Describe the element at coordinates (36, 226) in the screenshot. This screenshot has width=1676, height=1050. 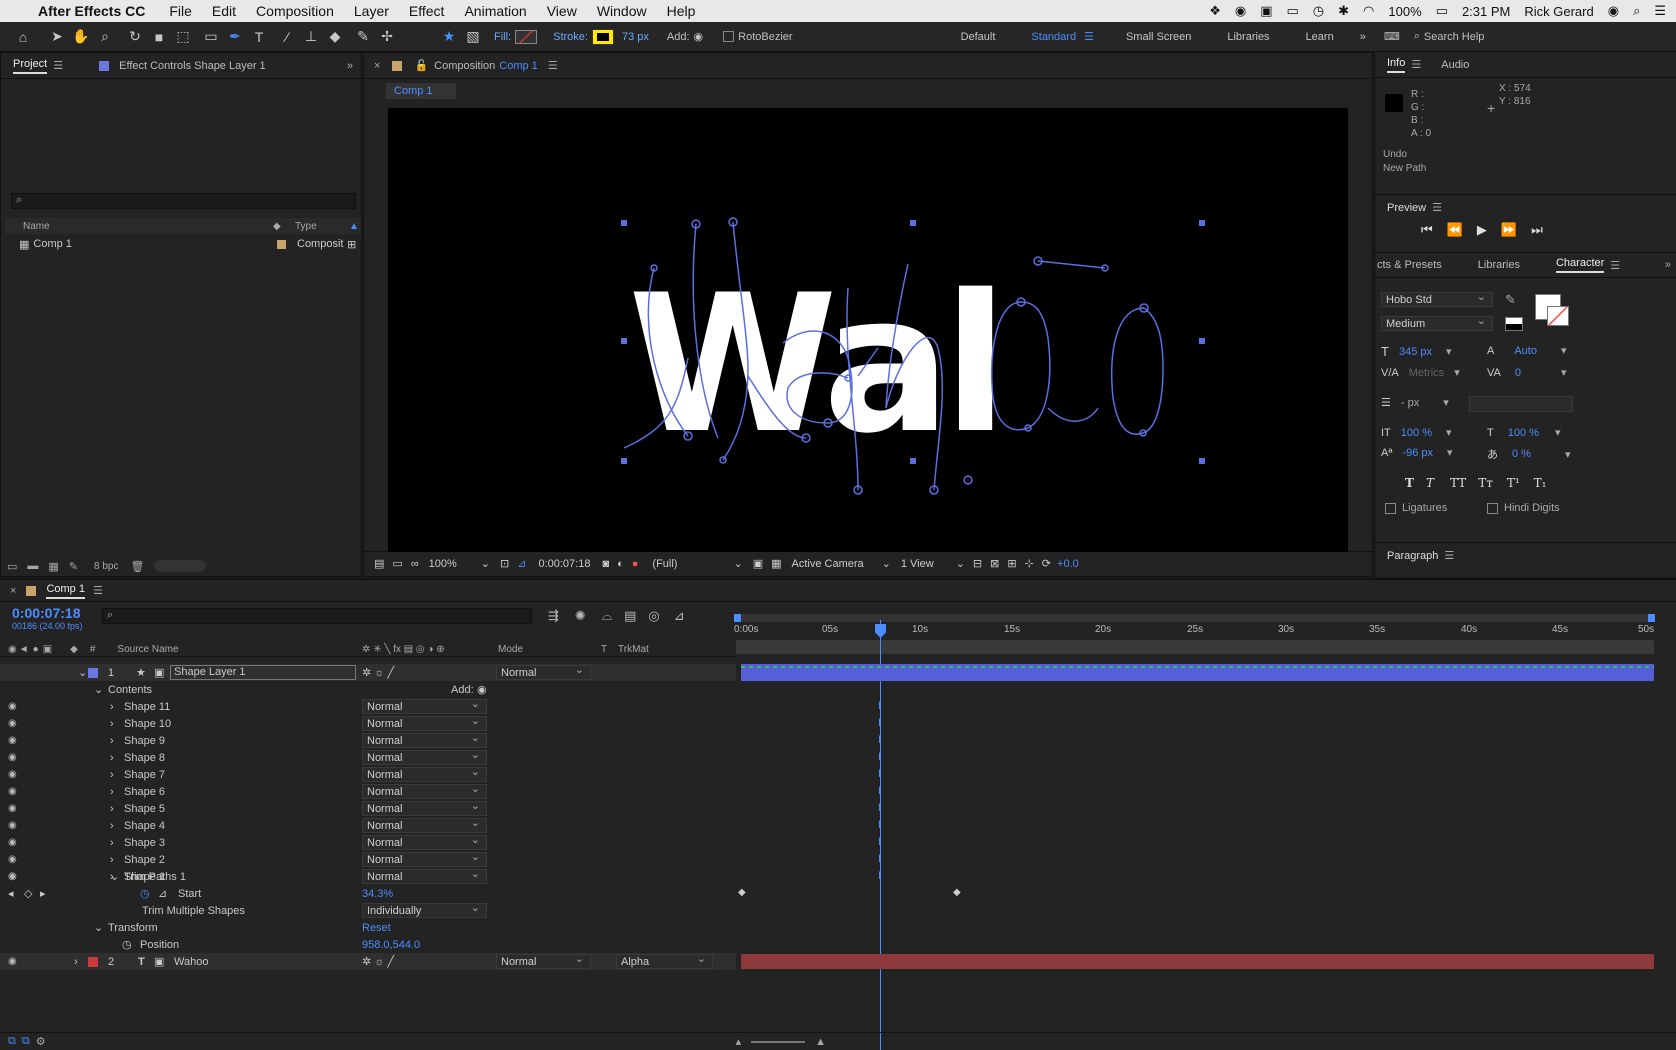
I see `col-name-header: Name` at that location.